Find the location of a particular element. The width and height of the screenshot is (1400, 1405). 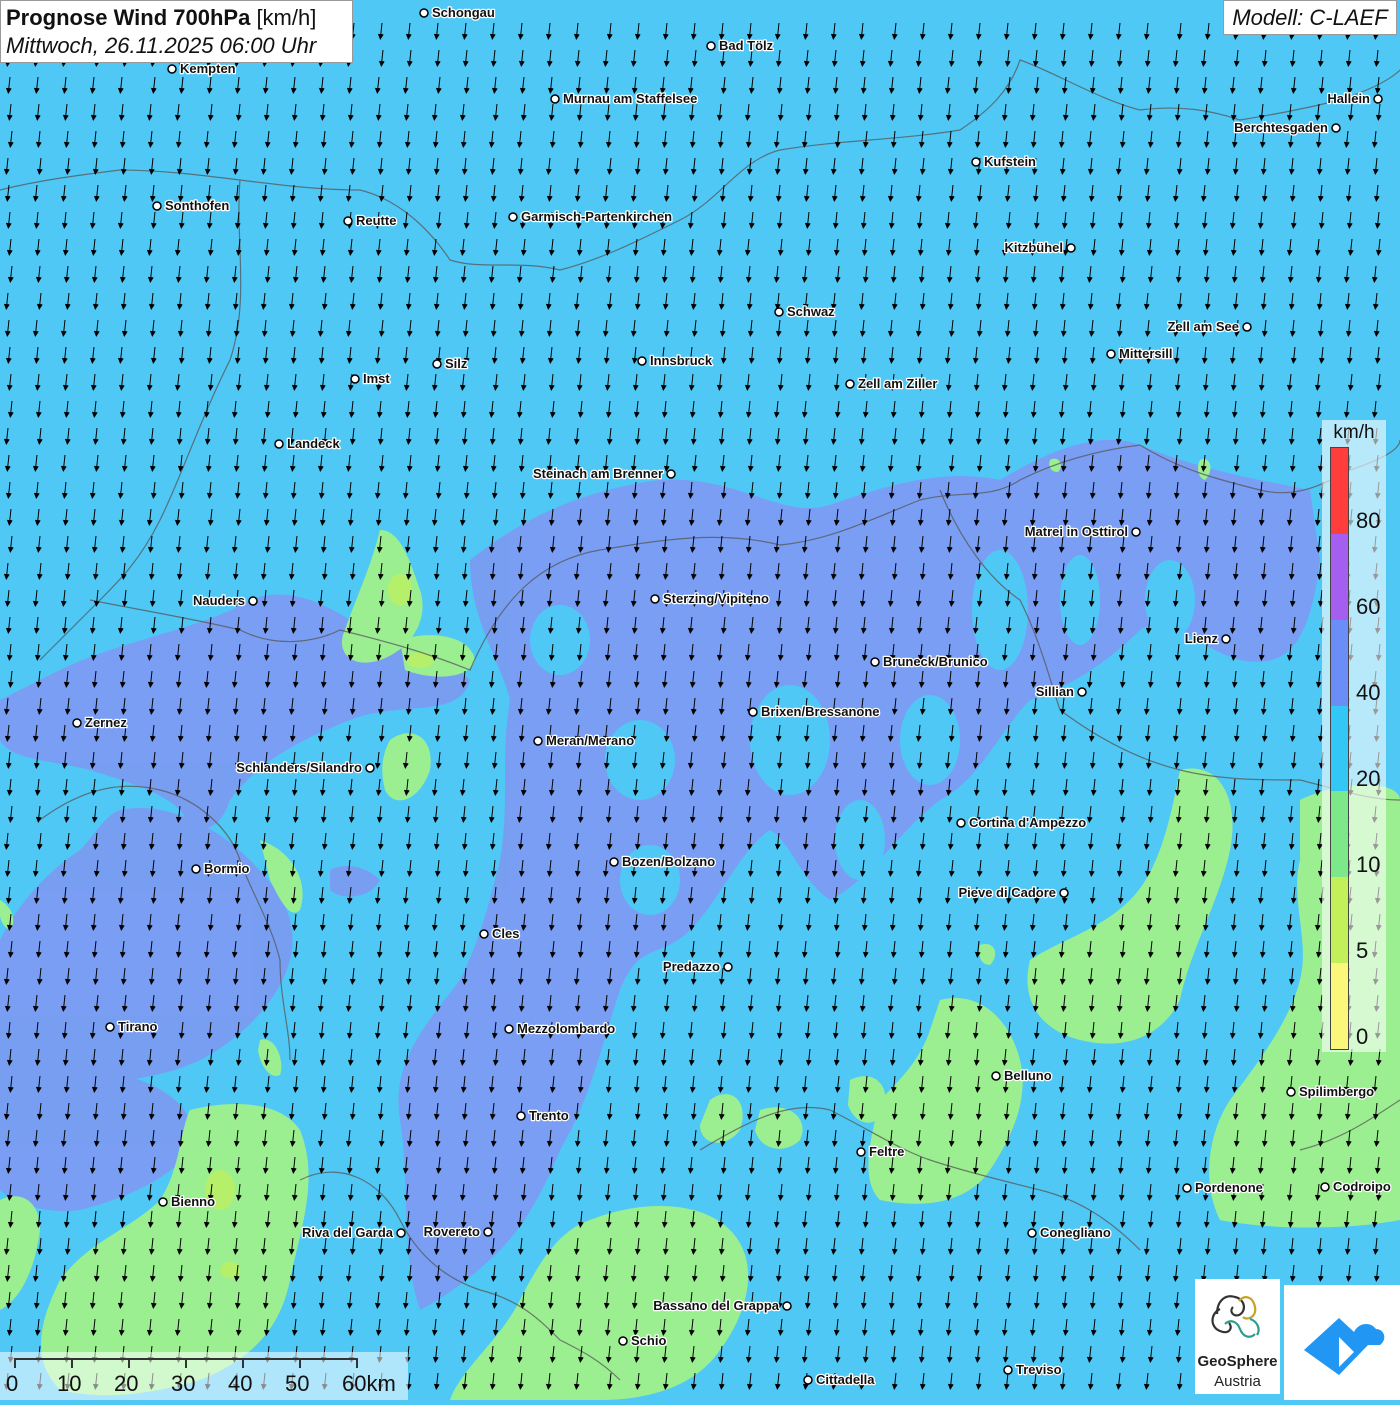

city-label: Riva del Garda is located at coordinates (348, 1232).